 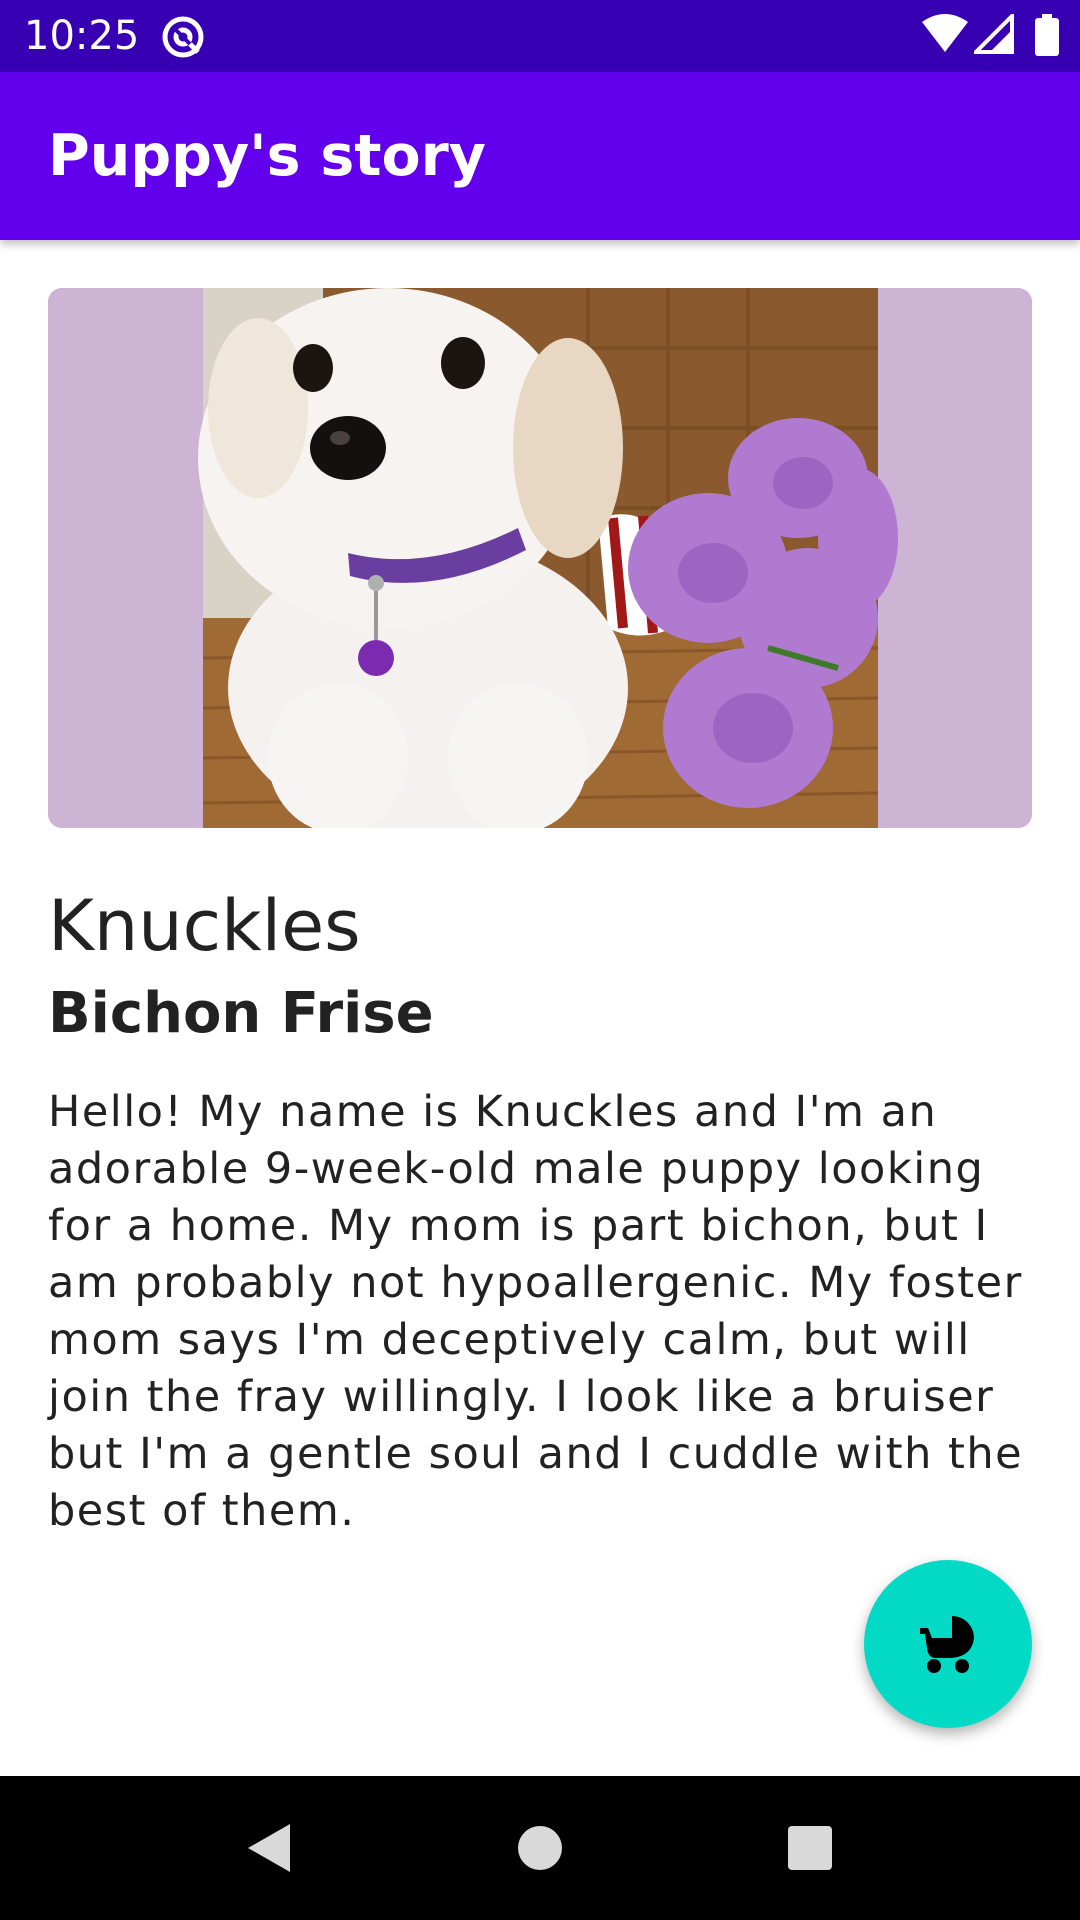 What do you see at coordinates (1047, 35) in the screenshot?
I see `battery-icon` at bounding box center [1047, 35].